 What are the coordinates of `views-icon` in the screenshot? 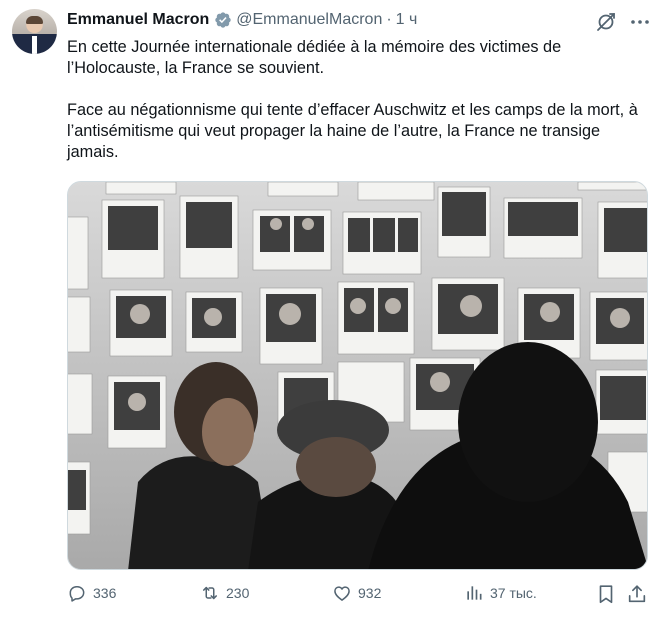 It's located at (474, 593).